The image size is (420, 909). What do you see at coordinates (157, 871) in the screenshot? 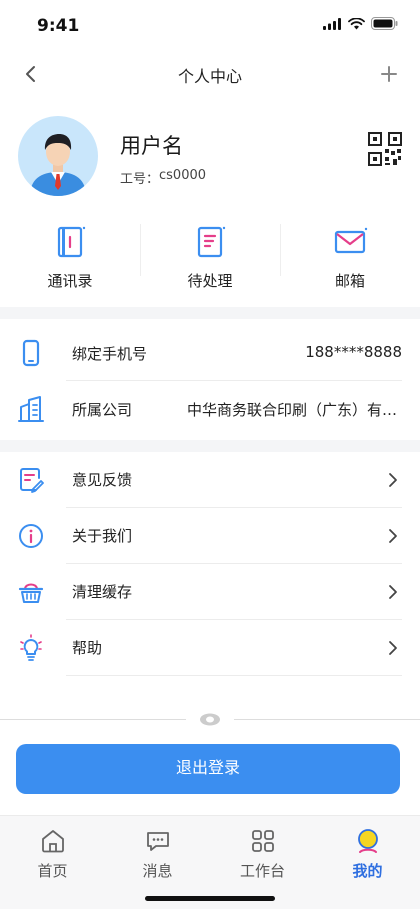
I see `tab-label: 消息` at bounding box center [157, 871].